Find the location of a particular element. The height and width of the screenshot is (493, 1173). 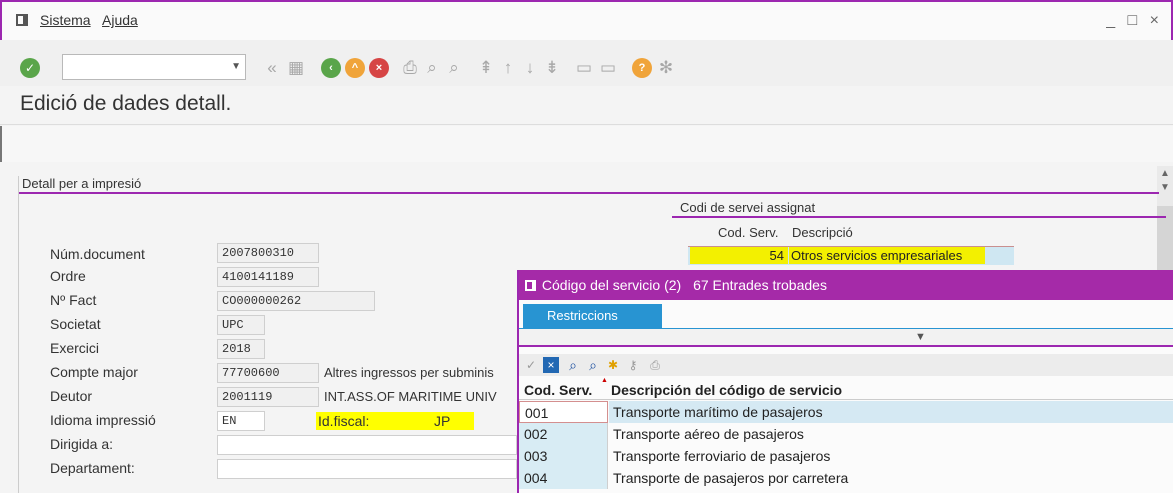

deutor-field: 2001119 is located at coordinates (268, 397).